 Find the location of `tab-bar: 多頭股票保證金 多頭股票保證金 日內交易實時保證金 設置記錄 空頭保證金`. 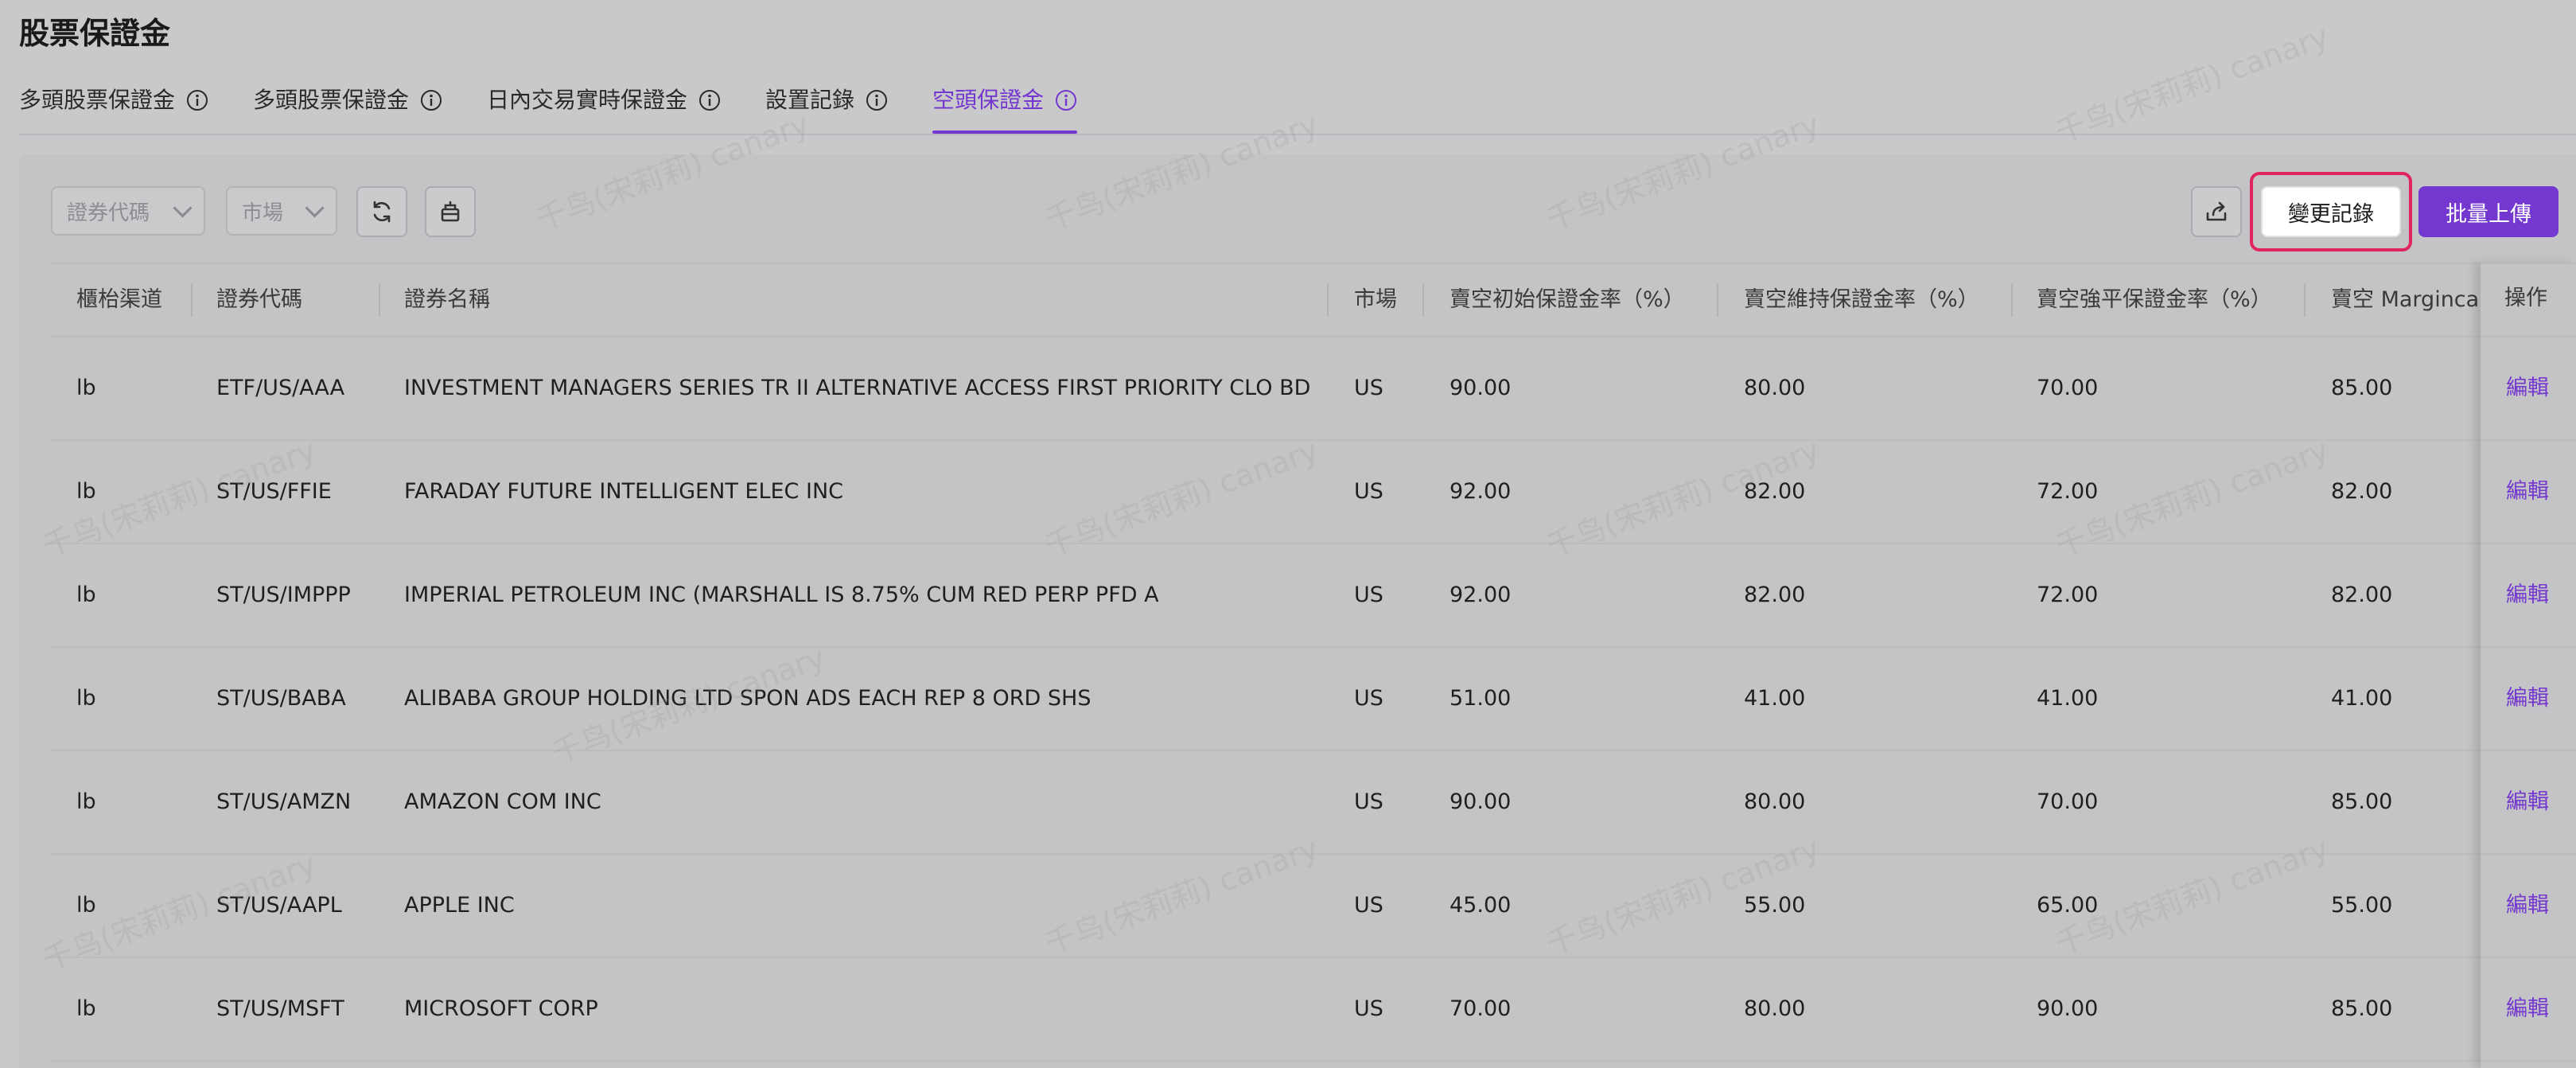

tab-bar: 多頭股票保證金 多頭股票保證金 日內交易實時保證金 設置記錄 空頭保證金 is located at coordinates (1298, 106).